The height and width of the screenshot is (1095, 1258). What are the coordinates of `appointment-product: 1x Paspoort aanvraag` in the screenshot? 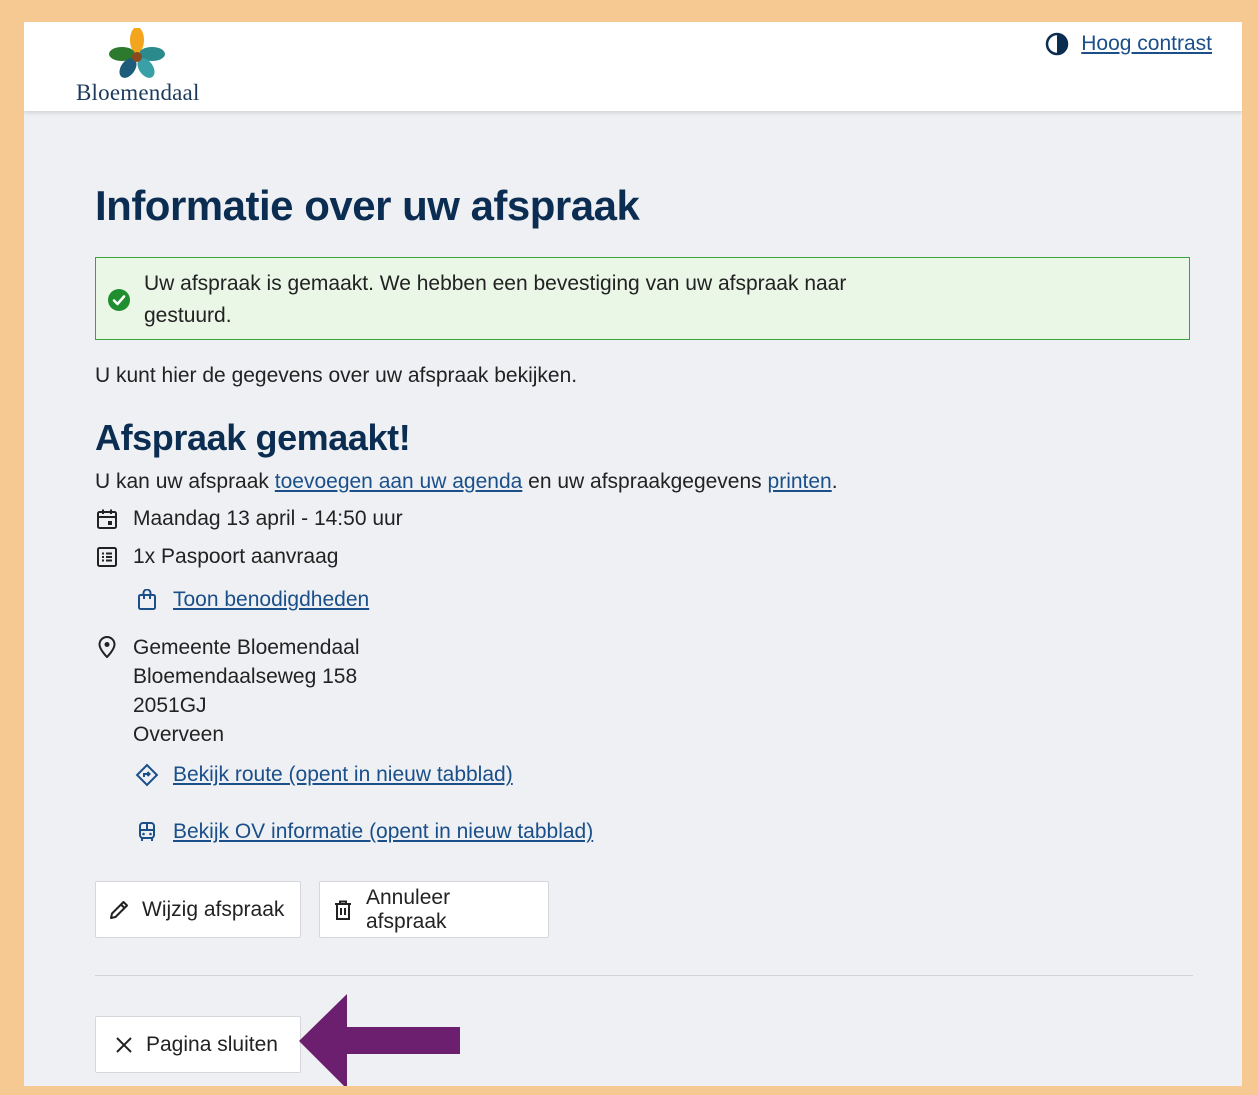 It's located at (216, 557).